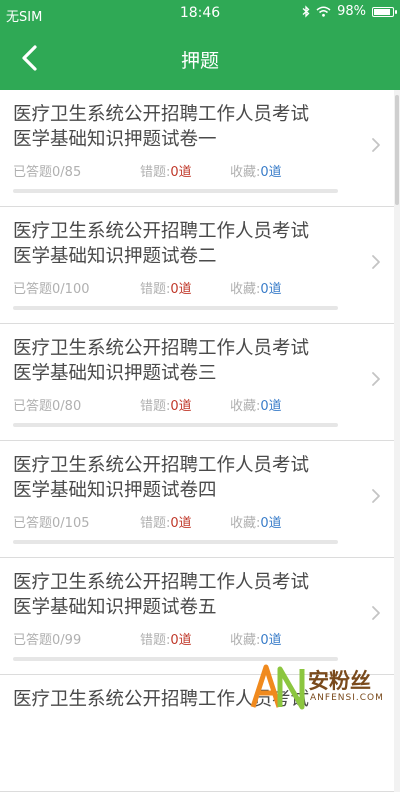 The height and width of the screenshot is (792, 400). I want to click on exam-title: 医疗卫生系统公开招聘工作人员考试 医学基础知识押题试卷一, so click(178, 127).